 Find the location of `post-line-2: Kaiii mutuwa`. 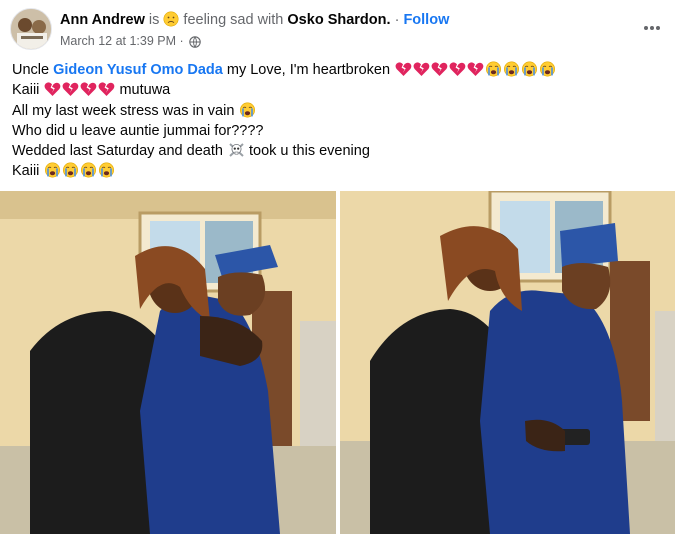

post-line-2: Kaiii mutuwa is located at coordinates (337, 90).